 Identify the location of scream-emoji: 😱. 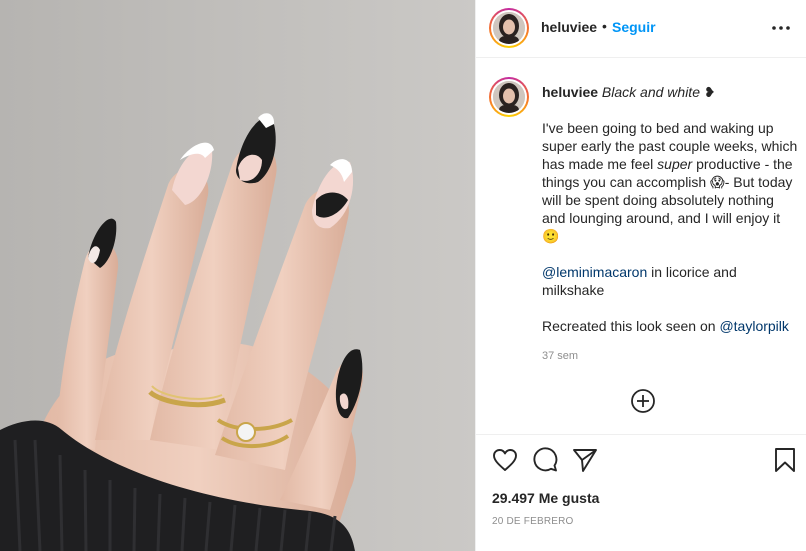
(717, 182).